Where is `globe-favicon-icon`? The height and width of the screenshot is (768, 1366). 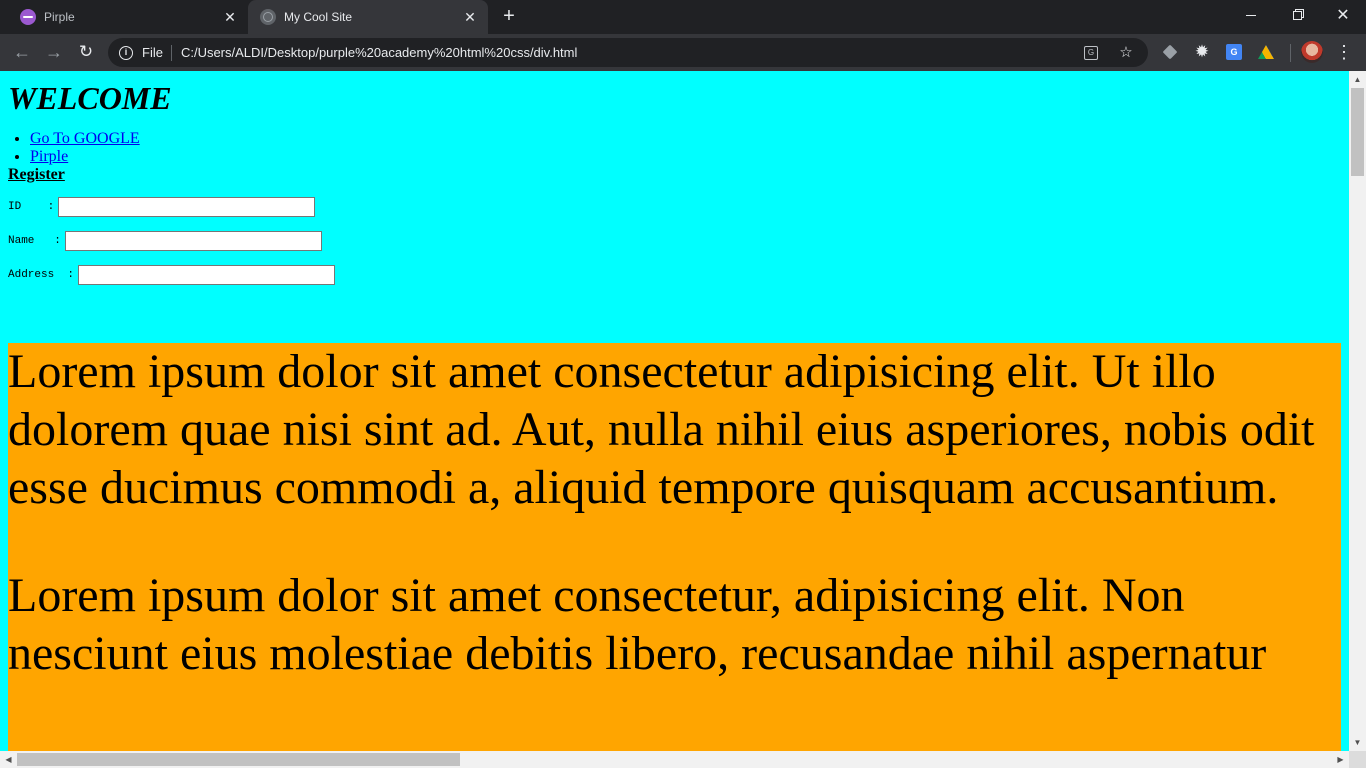 globe-favicon-icon is located at coordinates (268, 17).